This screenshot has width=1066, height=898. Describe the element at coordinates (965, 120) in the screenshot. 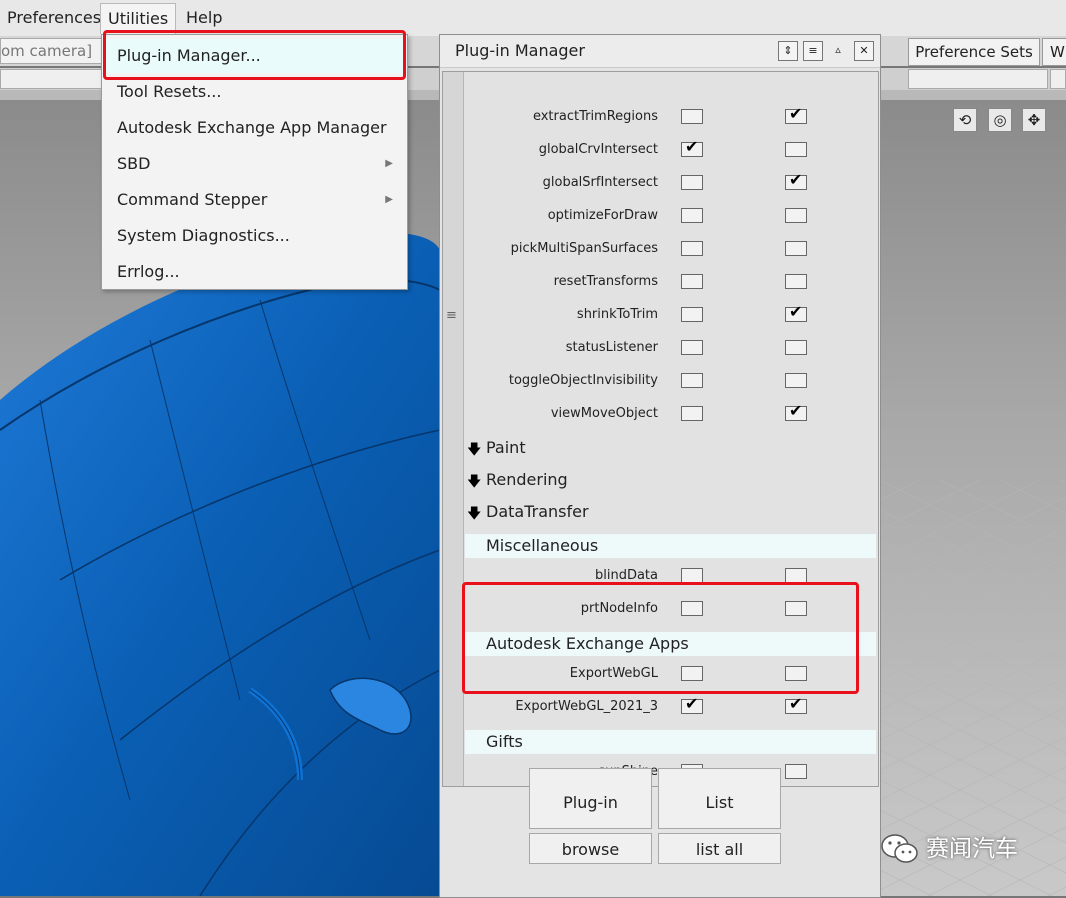

I see `viewport-tumble-icon: ⟲` at that location.